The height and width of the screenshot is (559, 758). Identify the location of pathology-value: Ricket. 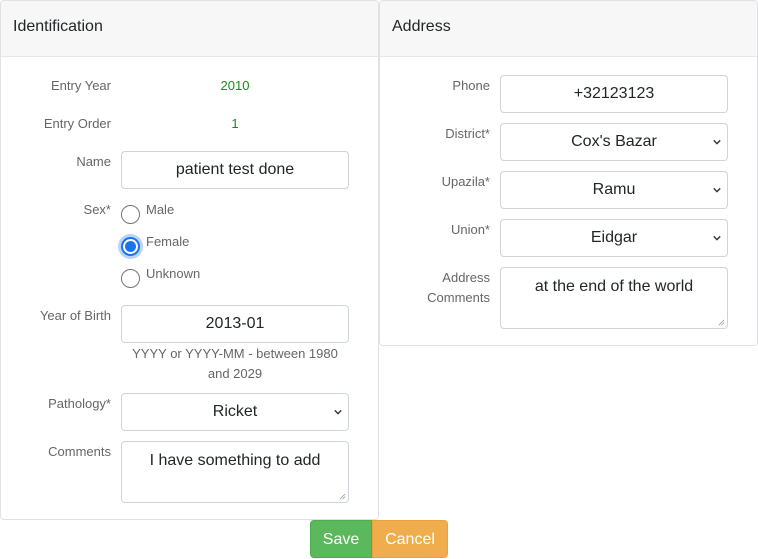
(235, 411).